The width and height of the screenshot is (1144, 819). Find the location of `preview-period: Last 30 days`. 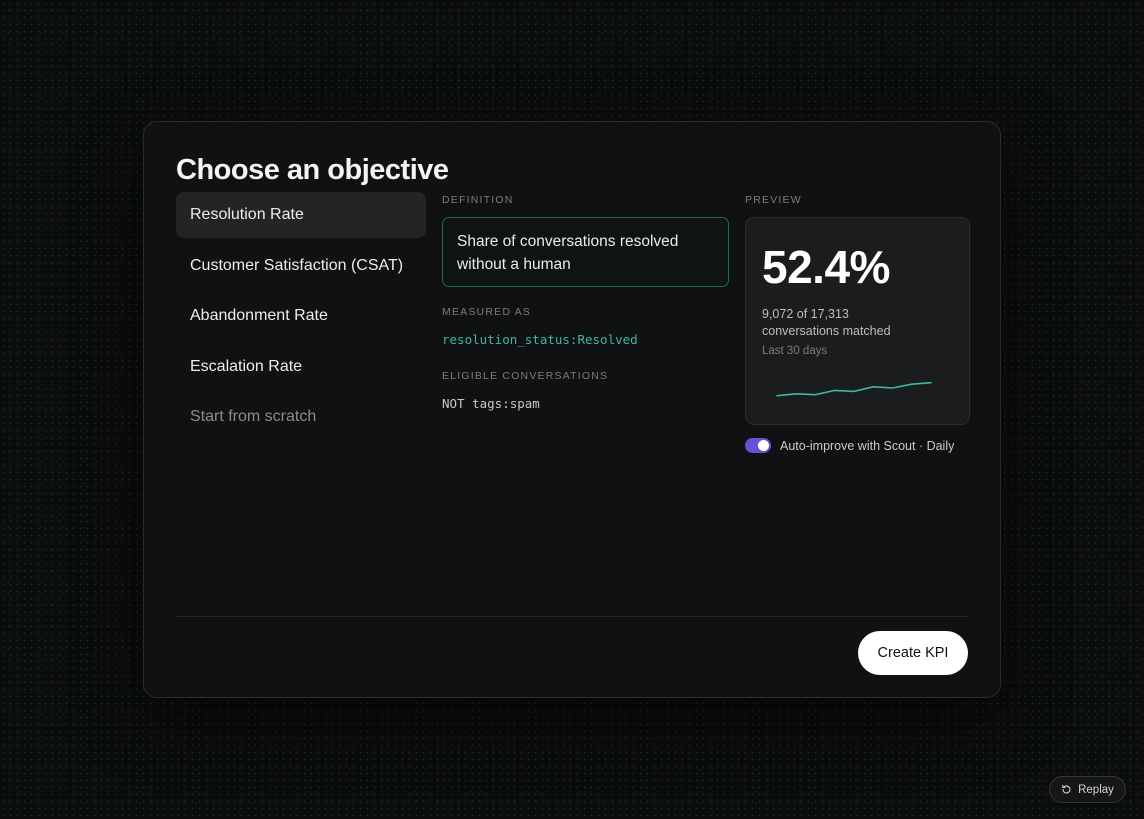

preview-period: Last 30 days is located at coordinates (795, 351).